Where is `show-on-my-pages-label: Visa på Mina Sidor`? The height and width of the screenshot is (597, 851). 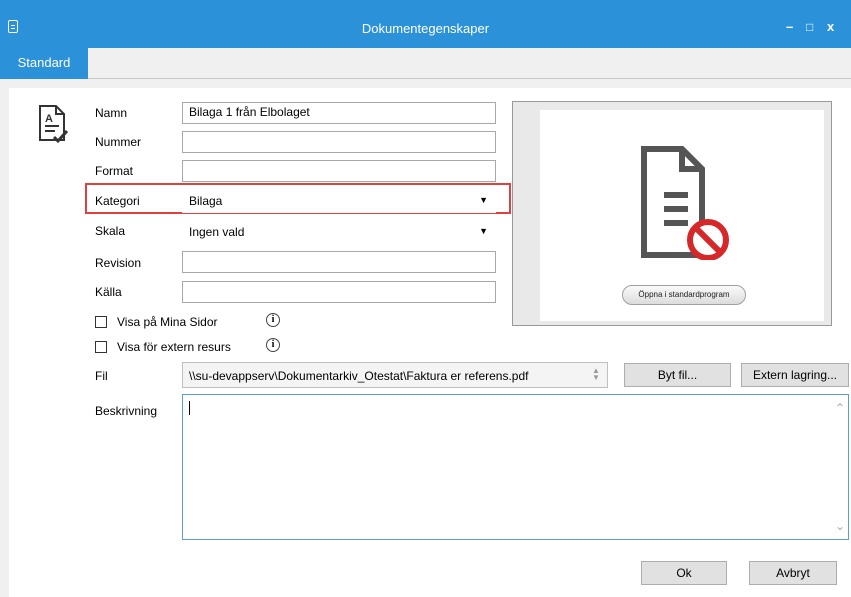
show-on-my-pages-label: Visa på Mina Sidor is located at coordinates (167, 322).